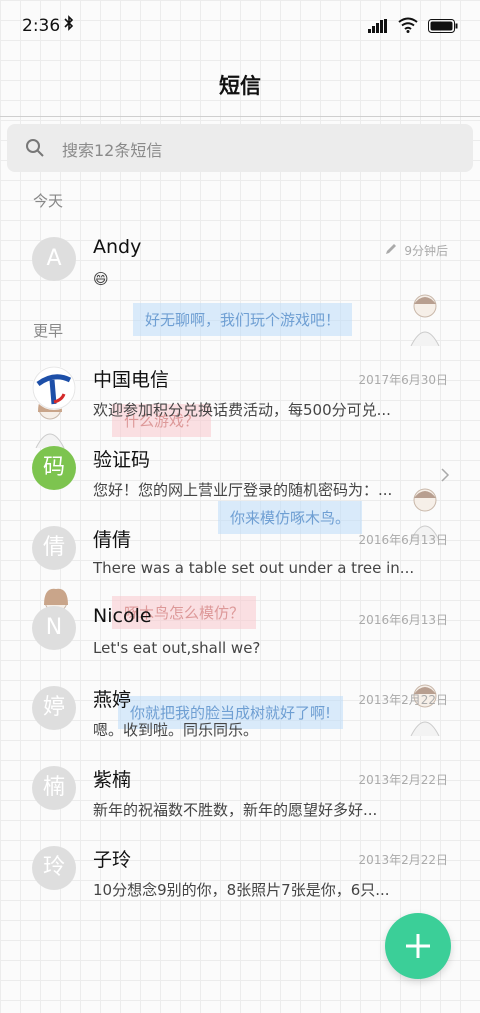 This screenshot has height=1013, width=480. I want to click on draft-pencil-icon, so click(391, 250).